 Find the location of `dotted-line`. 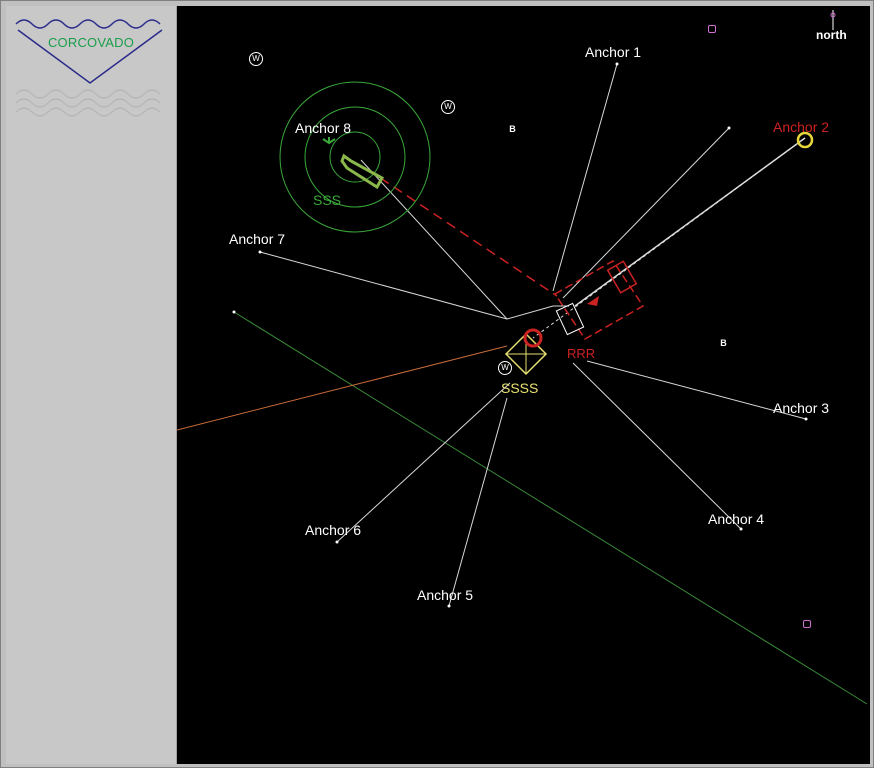

dotted-line is located at coordinates (669, 238).